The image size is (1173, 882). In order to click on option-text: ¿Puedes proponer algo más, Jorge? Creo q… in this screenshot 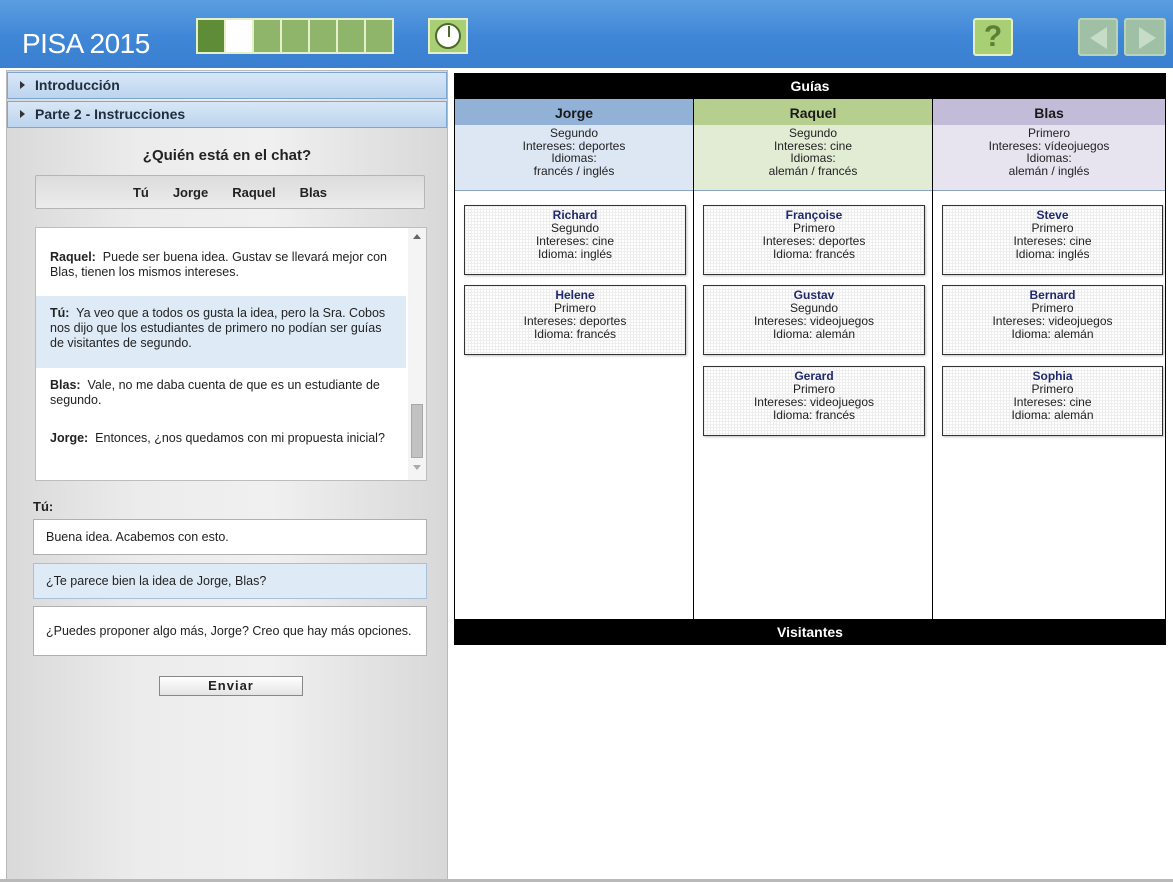, I will do `click(229, 630)`.